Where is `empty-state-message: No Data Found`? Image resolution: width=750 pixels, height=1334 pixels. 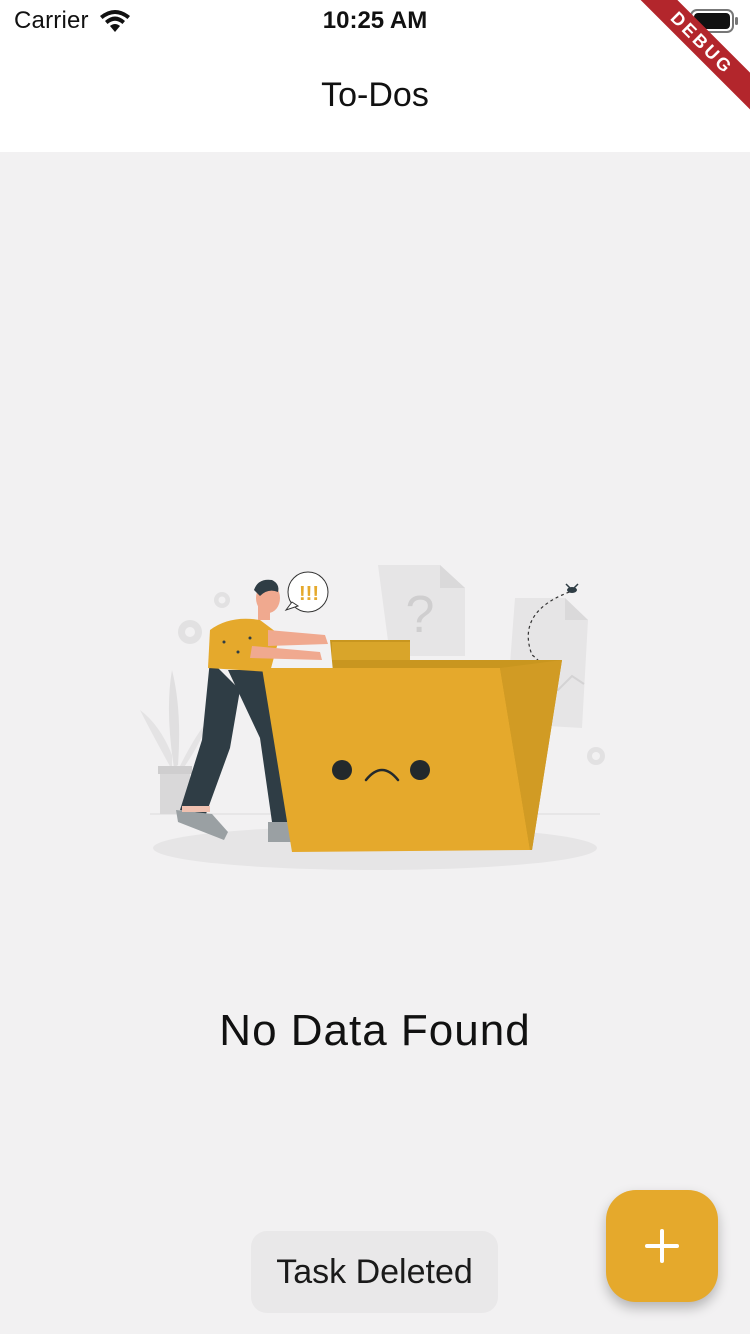
empty-state-message: No Data Found is located at coordinates (375, 1030).